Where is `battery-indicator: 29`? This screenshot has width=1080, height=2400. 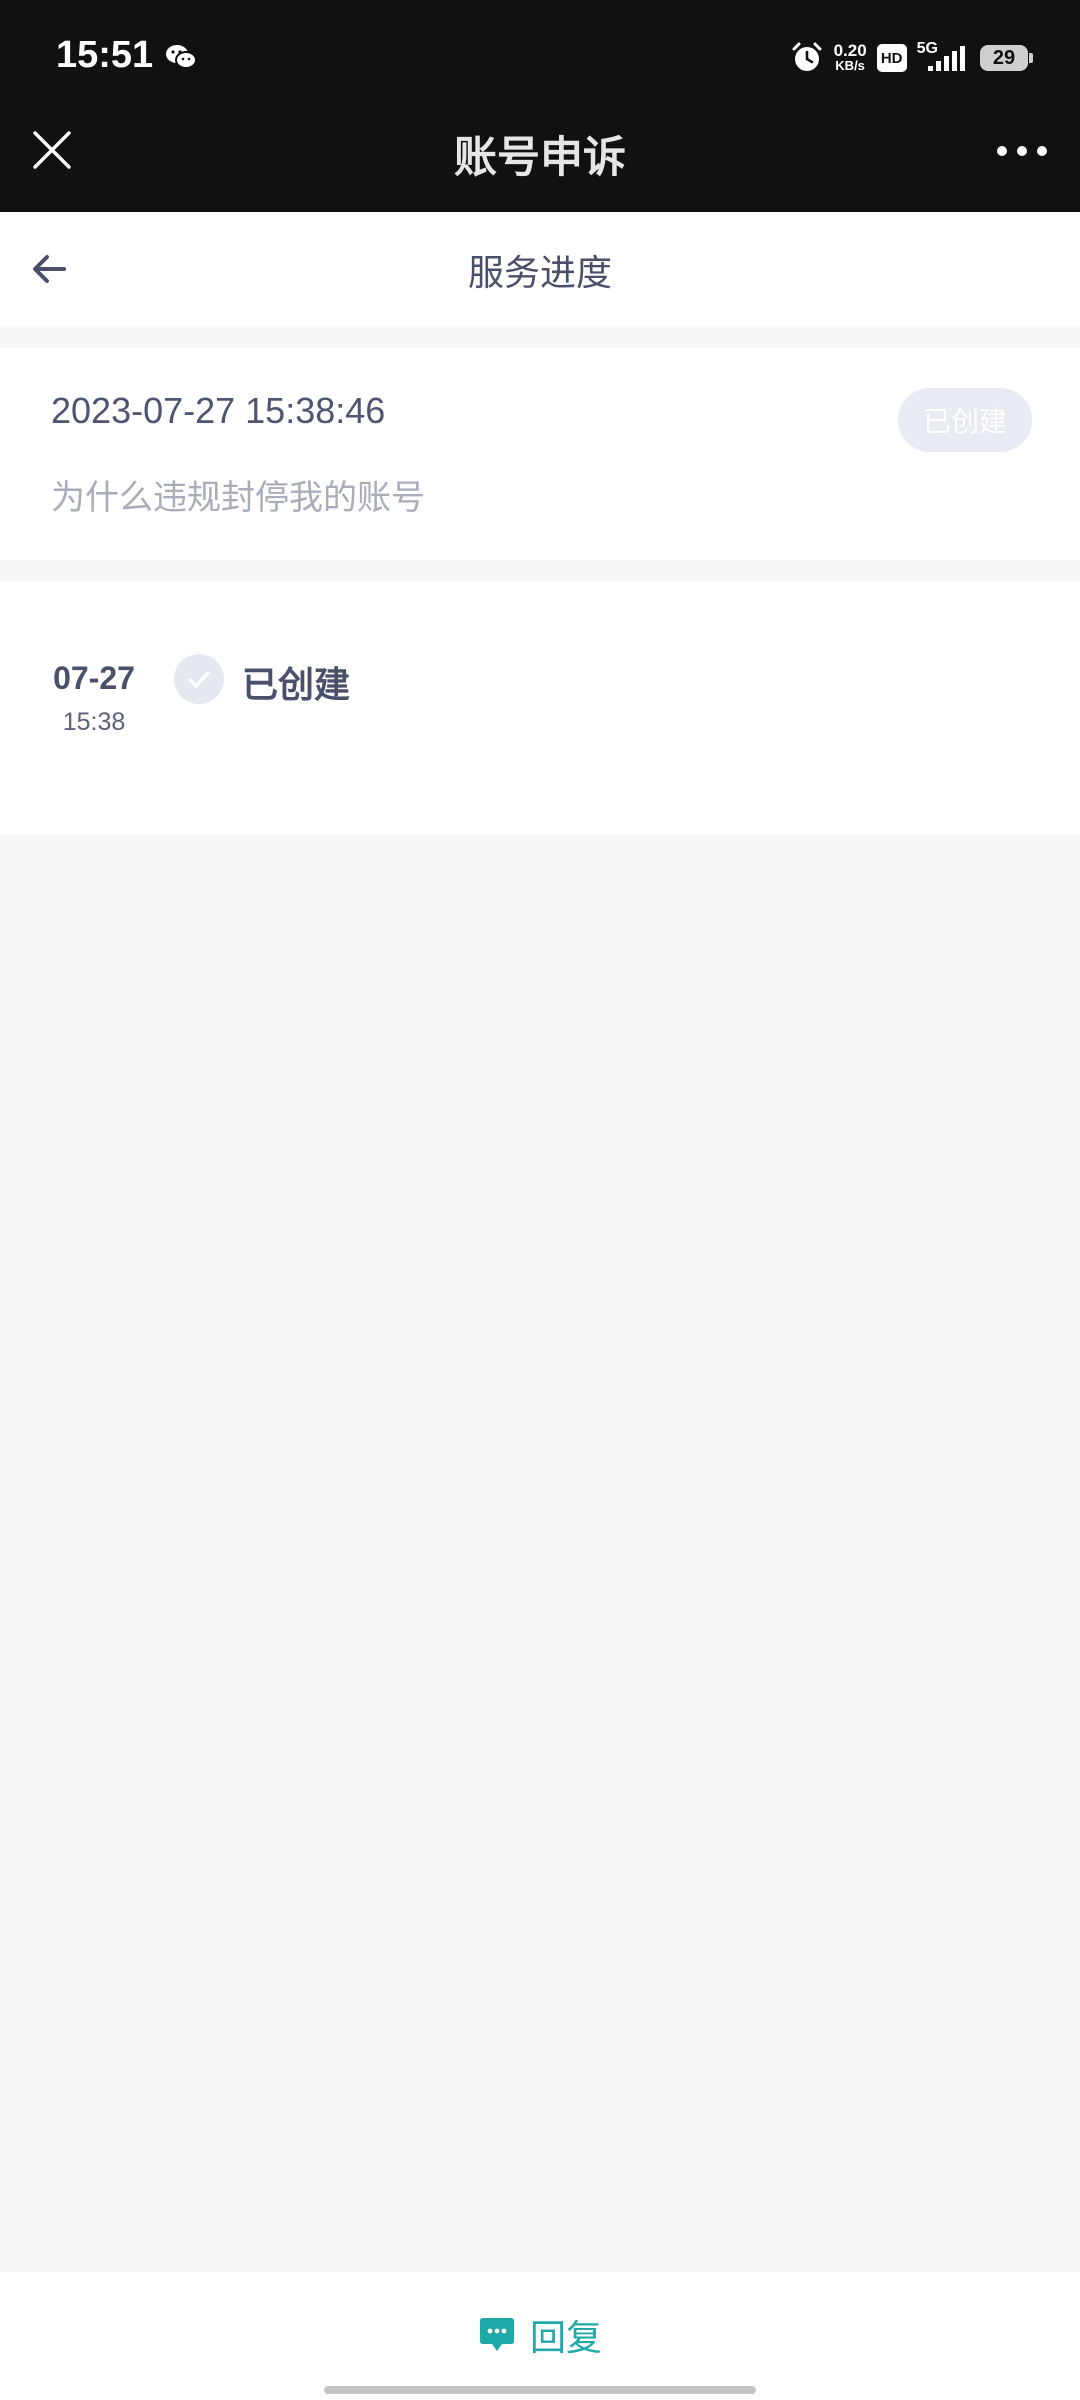 battery-indicator: 29 is located at coordinates (1006, 58).